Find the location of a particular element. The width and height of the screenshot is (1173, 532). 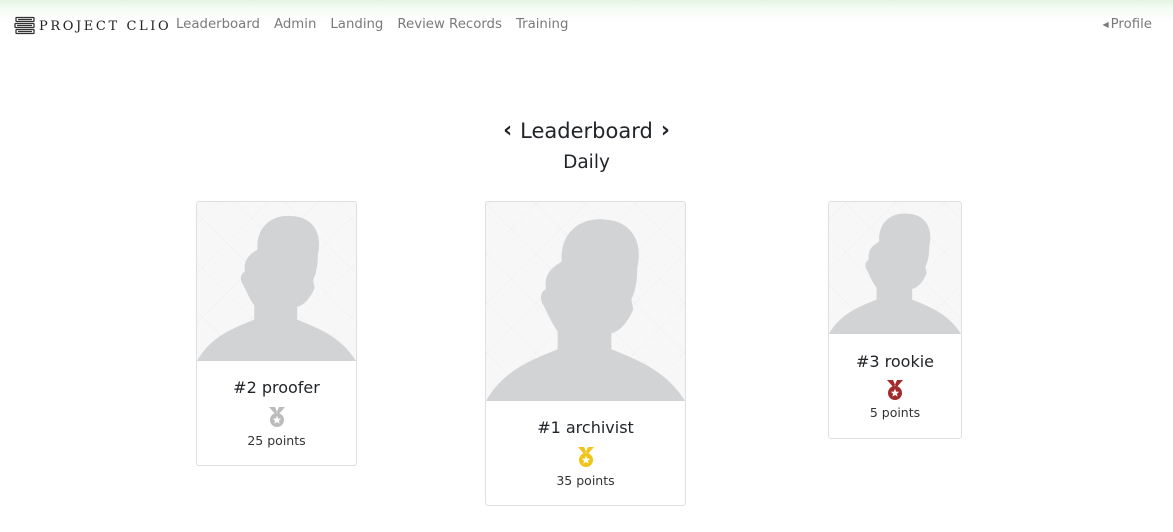

nav-link-admin: Admin is located at coordinates (295, 24).